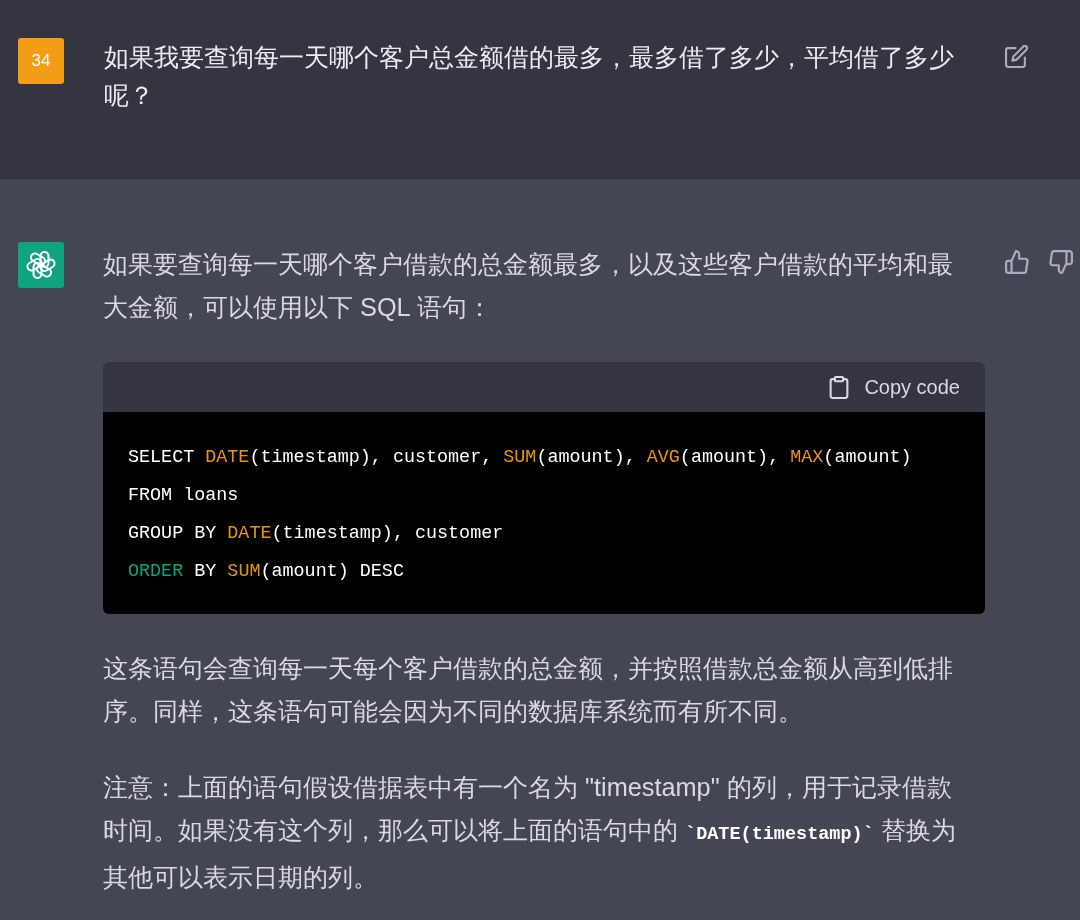 Image resolution: width=1080 pixels, height=920 pixels. What do you see at coordinates (894, 387) in the screenshot?
I see `copy-code-button: Copy code` at bounding box center [894, 387].